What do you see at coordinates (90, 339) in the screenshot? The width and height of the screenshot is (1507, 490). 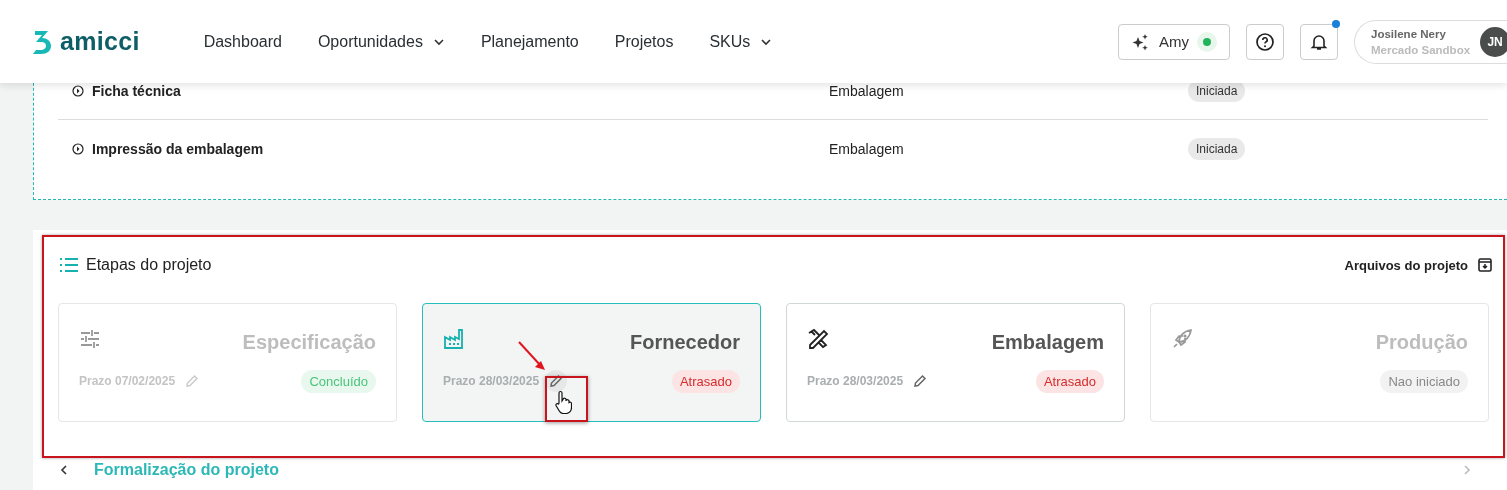 I see `sliders-icon` at bounding box center [90, 339].